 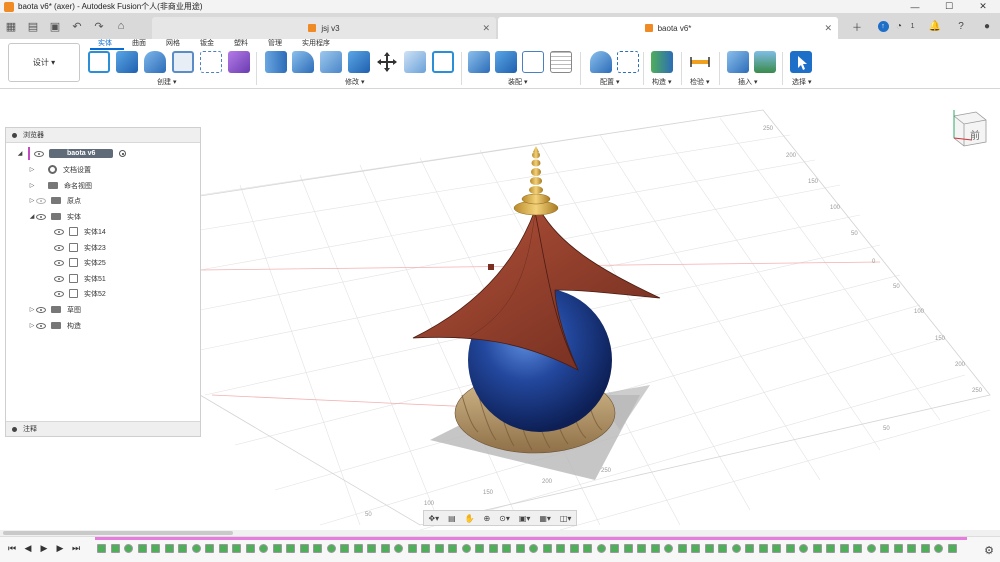 What do you see at coordinates (318, 44) in the screenshot?
I see `tab-utilities: 实用程序` at bounding box center [318, 44].